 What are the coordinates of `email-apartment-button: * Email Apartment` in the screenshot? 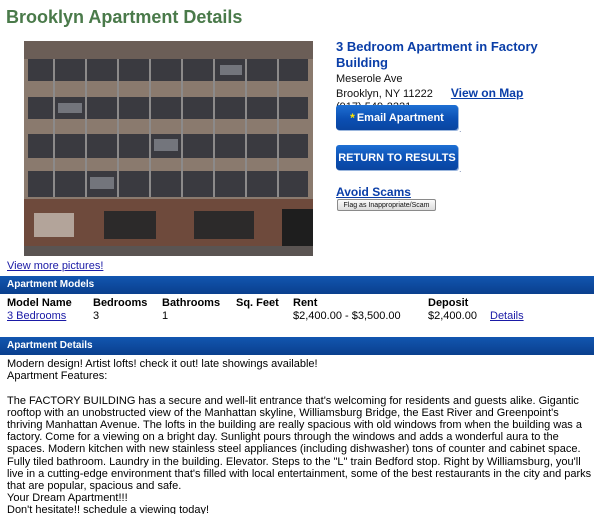 It's located at (397, 117).